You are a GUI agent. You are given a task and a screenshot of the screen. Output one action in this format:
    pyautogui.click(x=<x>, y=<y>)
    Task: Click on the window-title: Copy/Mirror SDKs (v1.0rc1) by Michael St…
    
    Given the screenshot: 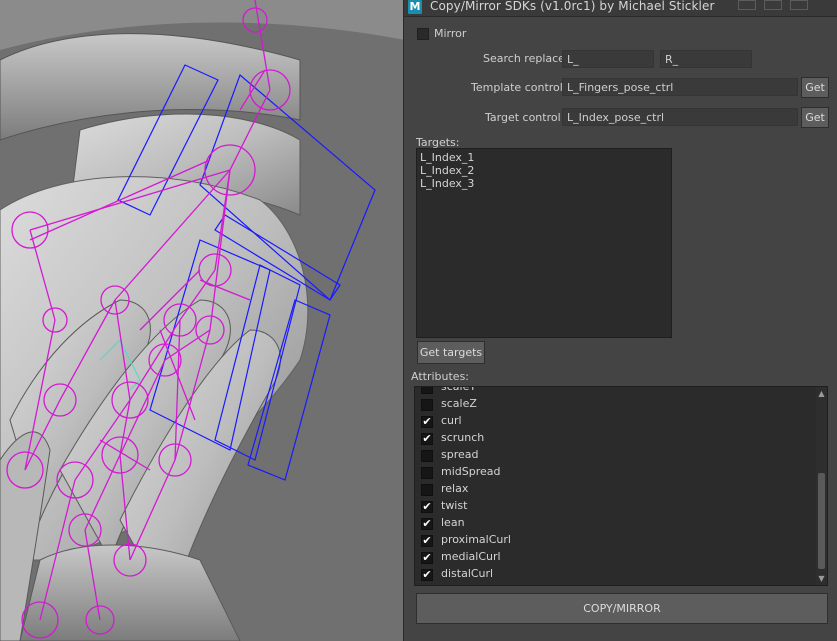 What is the action you would take?
    pyautogui.click(x=572, y=6)
    